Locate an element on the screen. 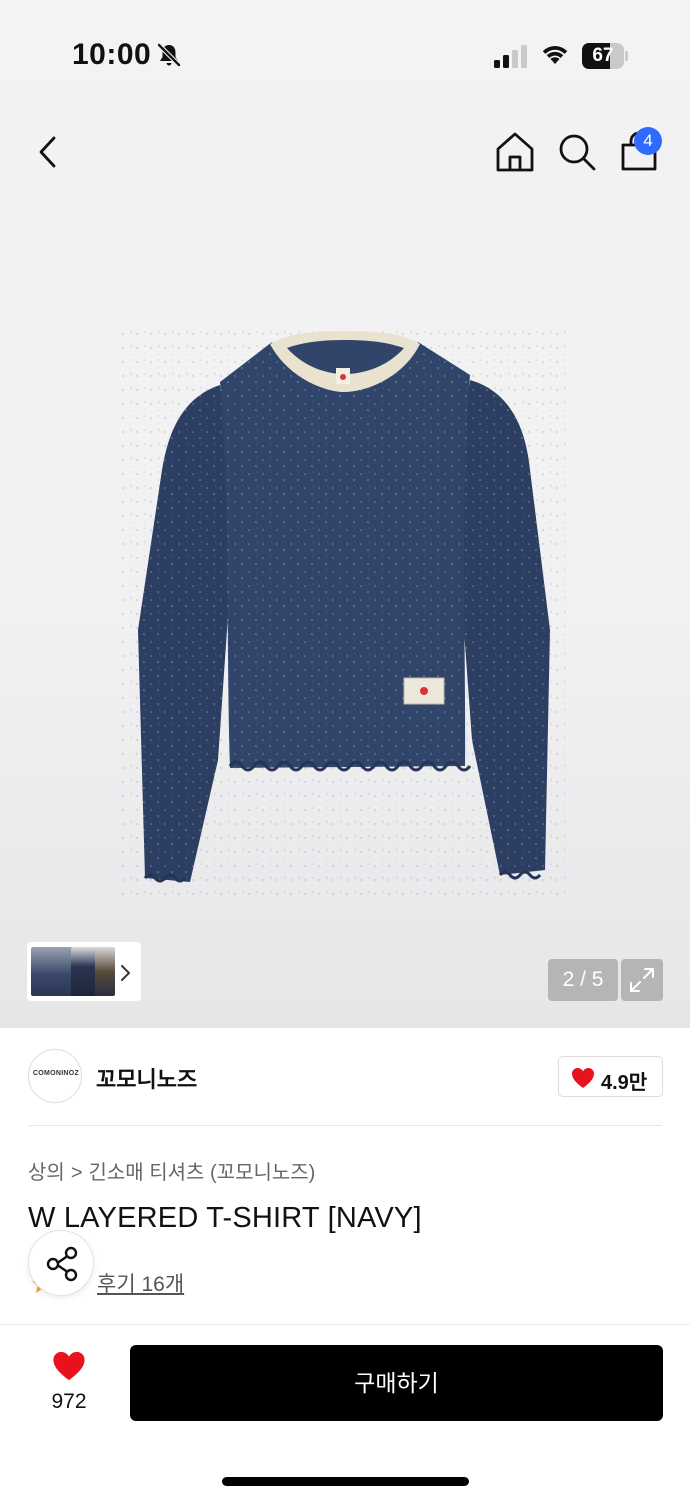 The image size is (690, 1500). review-link: 후기 16개 is located at coordinates (140, 1283).